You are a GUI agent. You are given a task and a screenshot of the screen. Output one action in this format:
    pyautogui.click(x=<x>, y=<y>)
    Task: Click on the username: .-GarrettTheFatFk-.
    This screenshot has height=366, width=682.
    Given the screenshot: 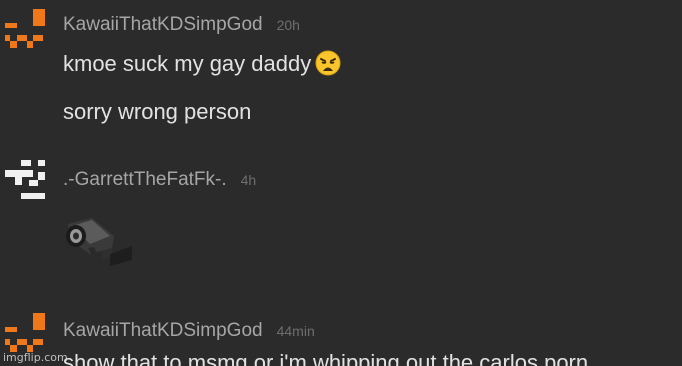 What is the action you would take?
    pyautogui.click(x=145, y=179)
    